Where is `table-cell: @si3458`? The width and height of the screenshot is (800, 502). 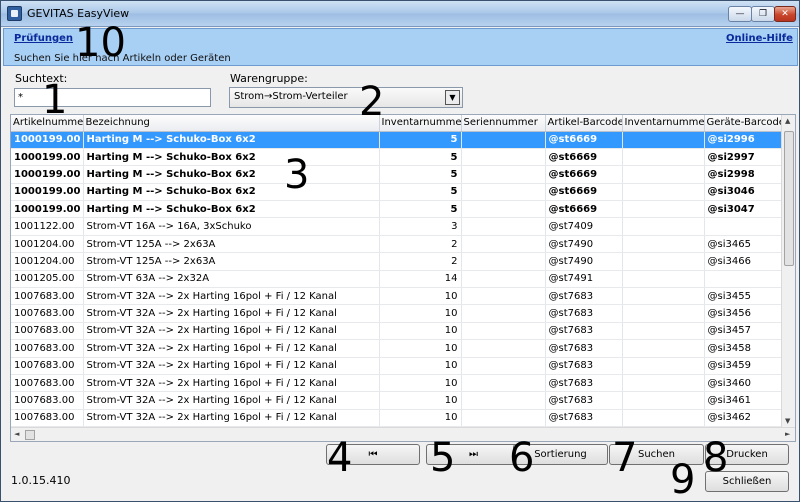
table-cell: @si3458 is located at coordinates (744, 348).